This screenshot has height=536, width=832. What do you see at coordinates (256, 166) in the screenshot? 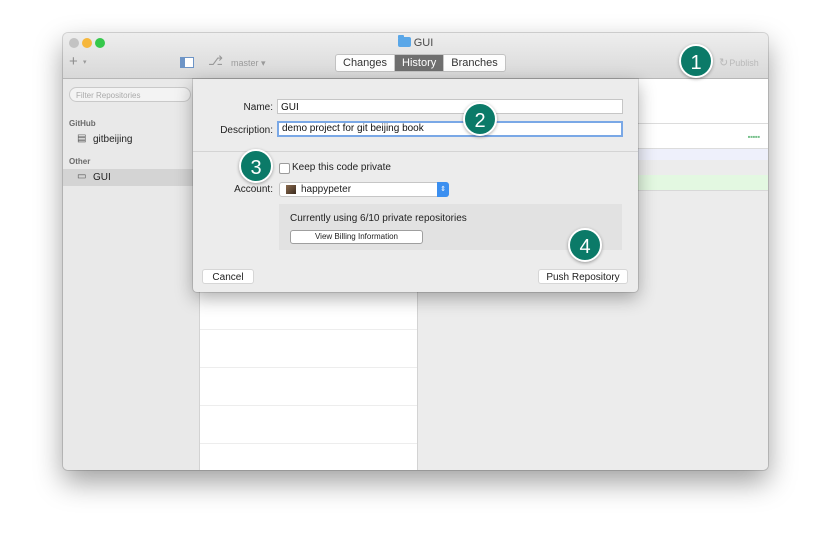
I see `callout-badge: 3` at bounding box center [256, 166].